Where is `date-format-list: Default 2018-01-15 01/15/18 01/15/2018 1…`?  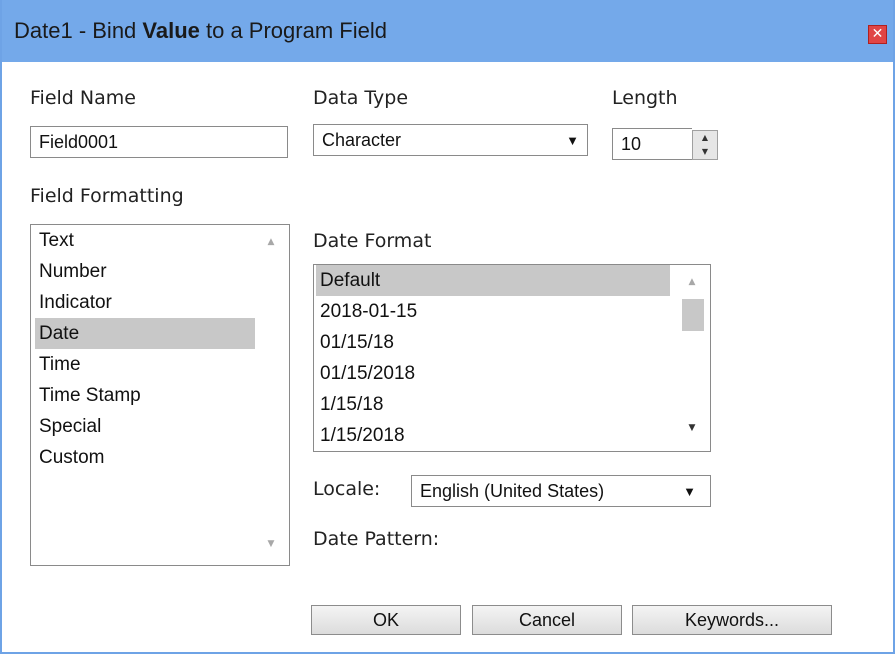 date-format-list: Default 2018-01-15 01/15/18 01/15/2018 1… is located at coordinates (512, 358).